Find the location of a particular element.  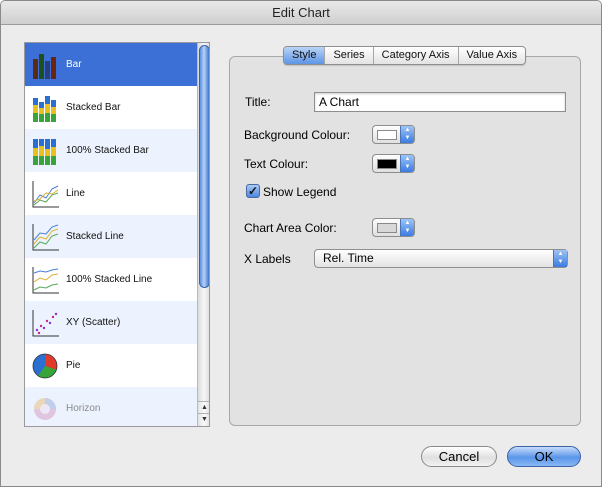

text-colour-label: Text Colour: is located at coordinates (276, 164).